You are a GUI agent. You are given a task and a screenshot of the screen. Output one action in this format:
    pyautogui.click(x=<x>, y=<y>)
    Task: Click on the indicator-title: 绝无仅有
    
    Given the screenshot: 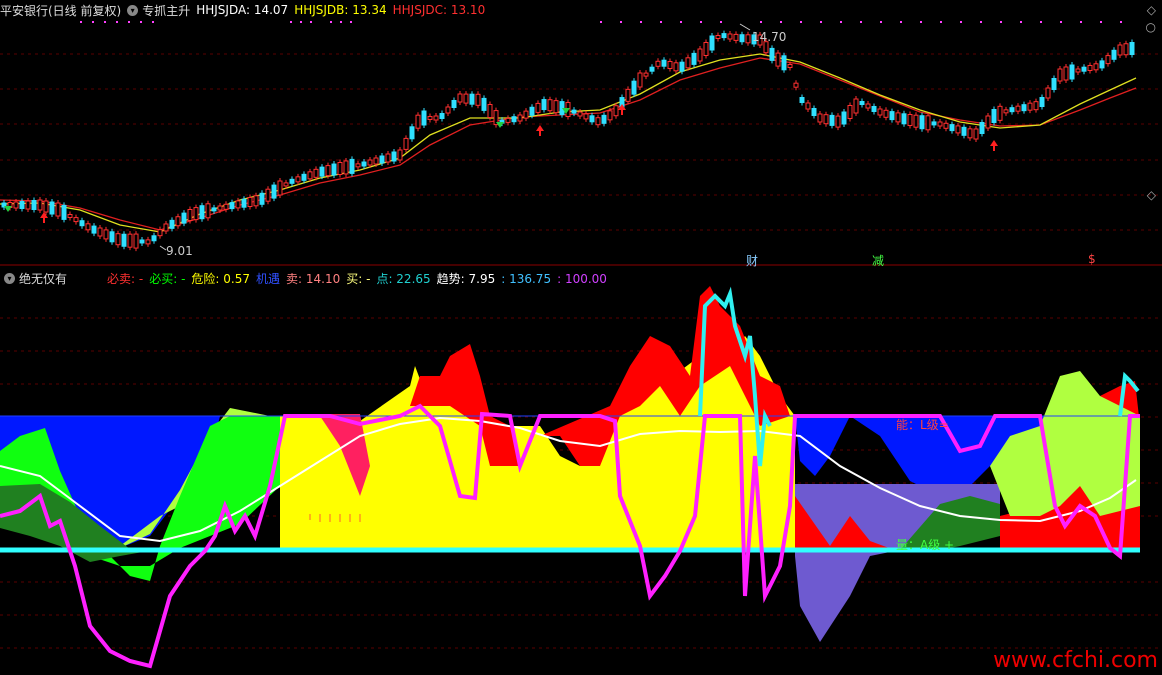 What is the action you would take?
    pyautogui.click(x=43, y=278)
    